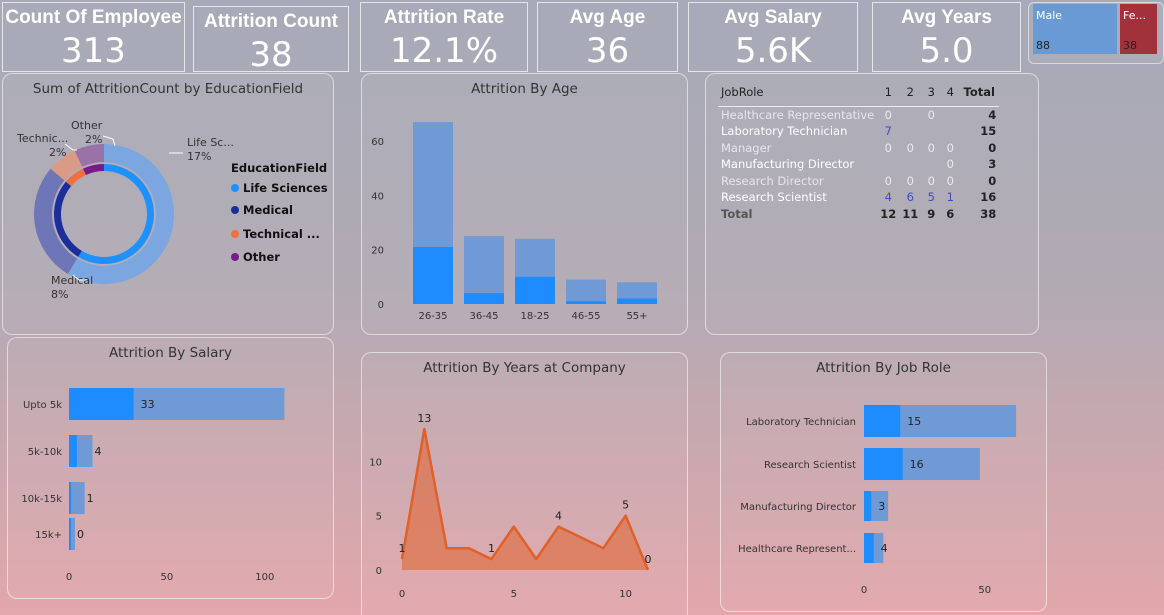  Describe the element at coordinates (279, 168) in the screenshot. I see `education-legend-title: EducationField` at that location.